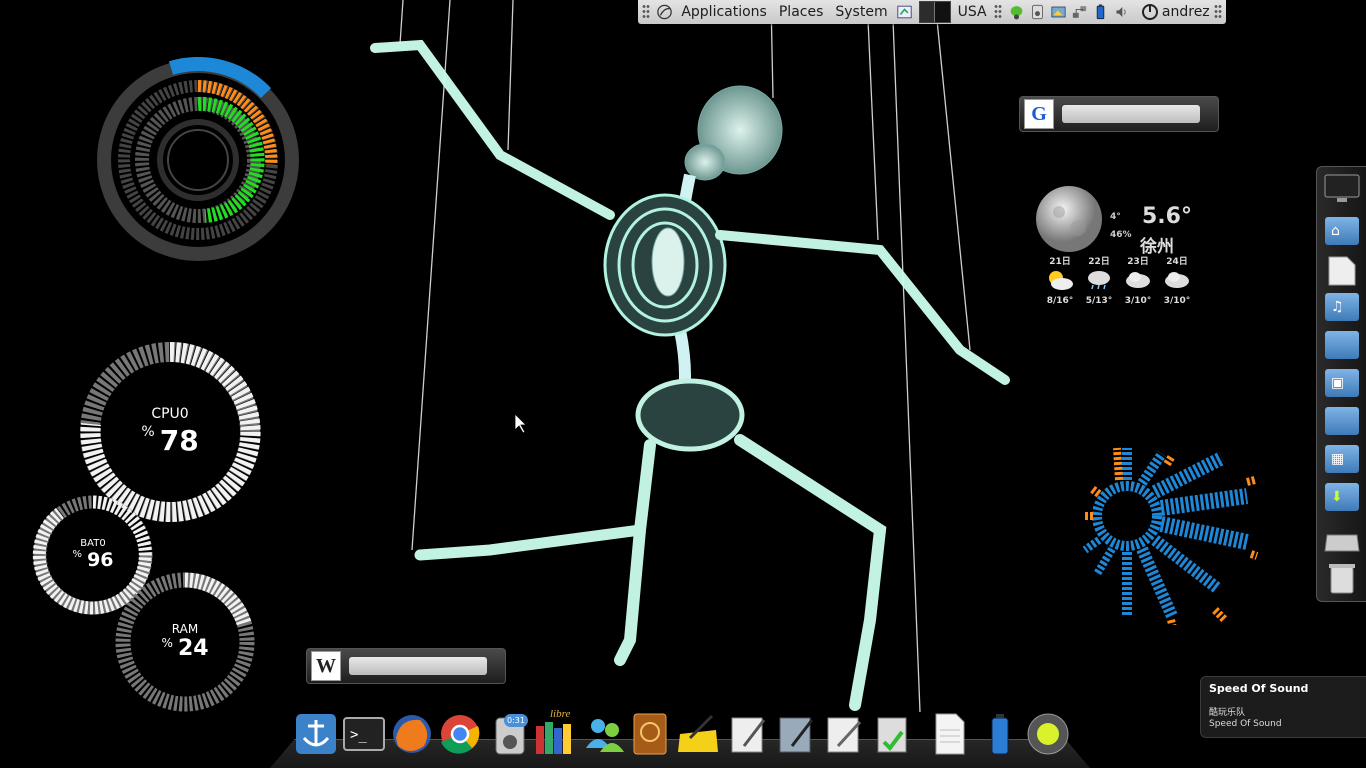 This screenshot has height=768, width=1366. I want to click on network-icon, so click(1079, 12).